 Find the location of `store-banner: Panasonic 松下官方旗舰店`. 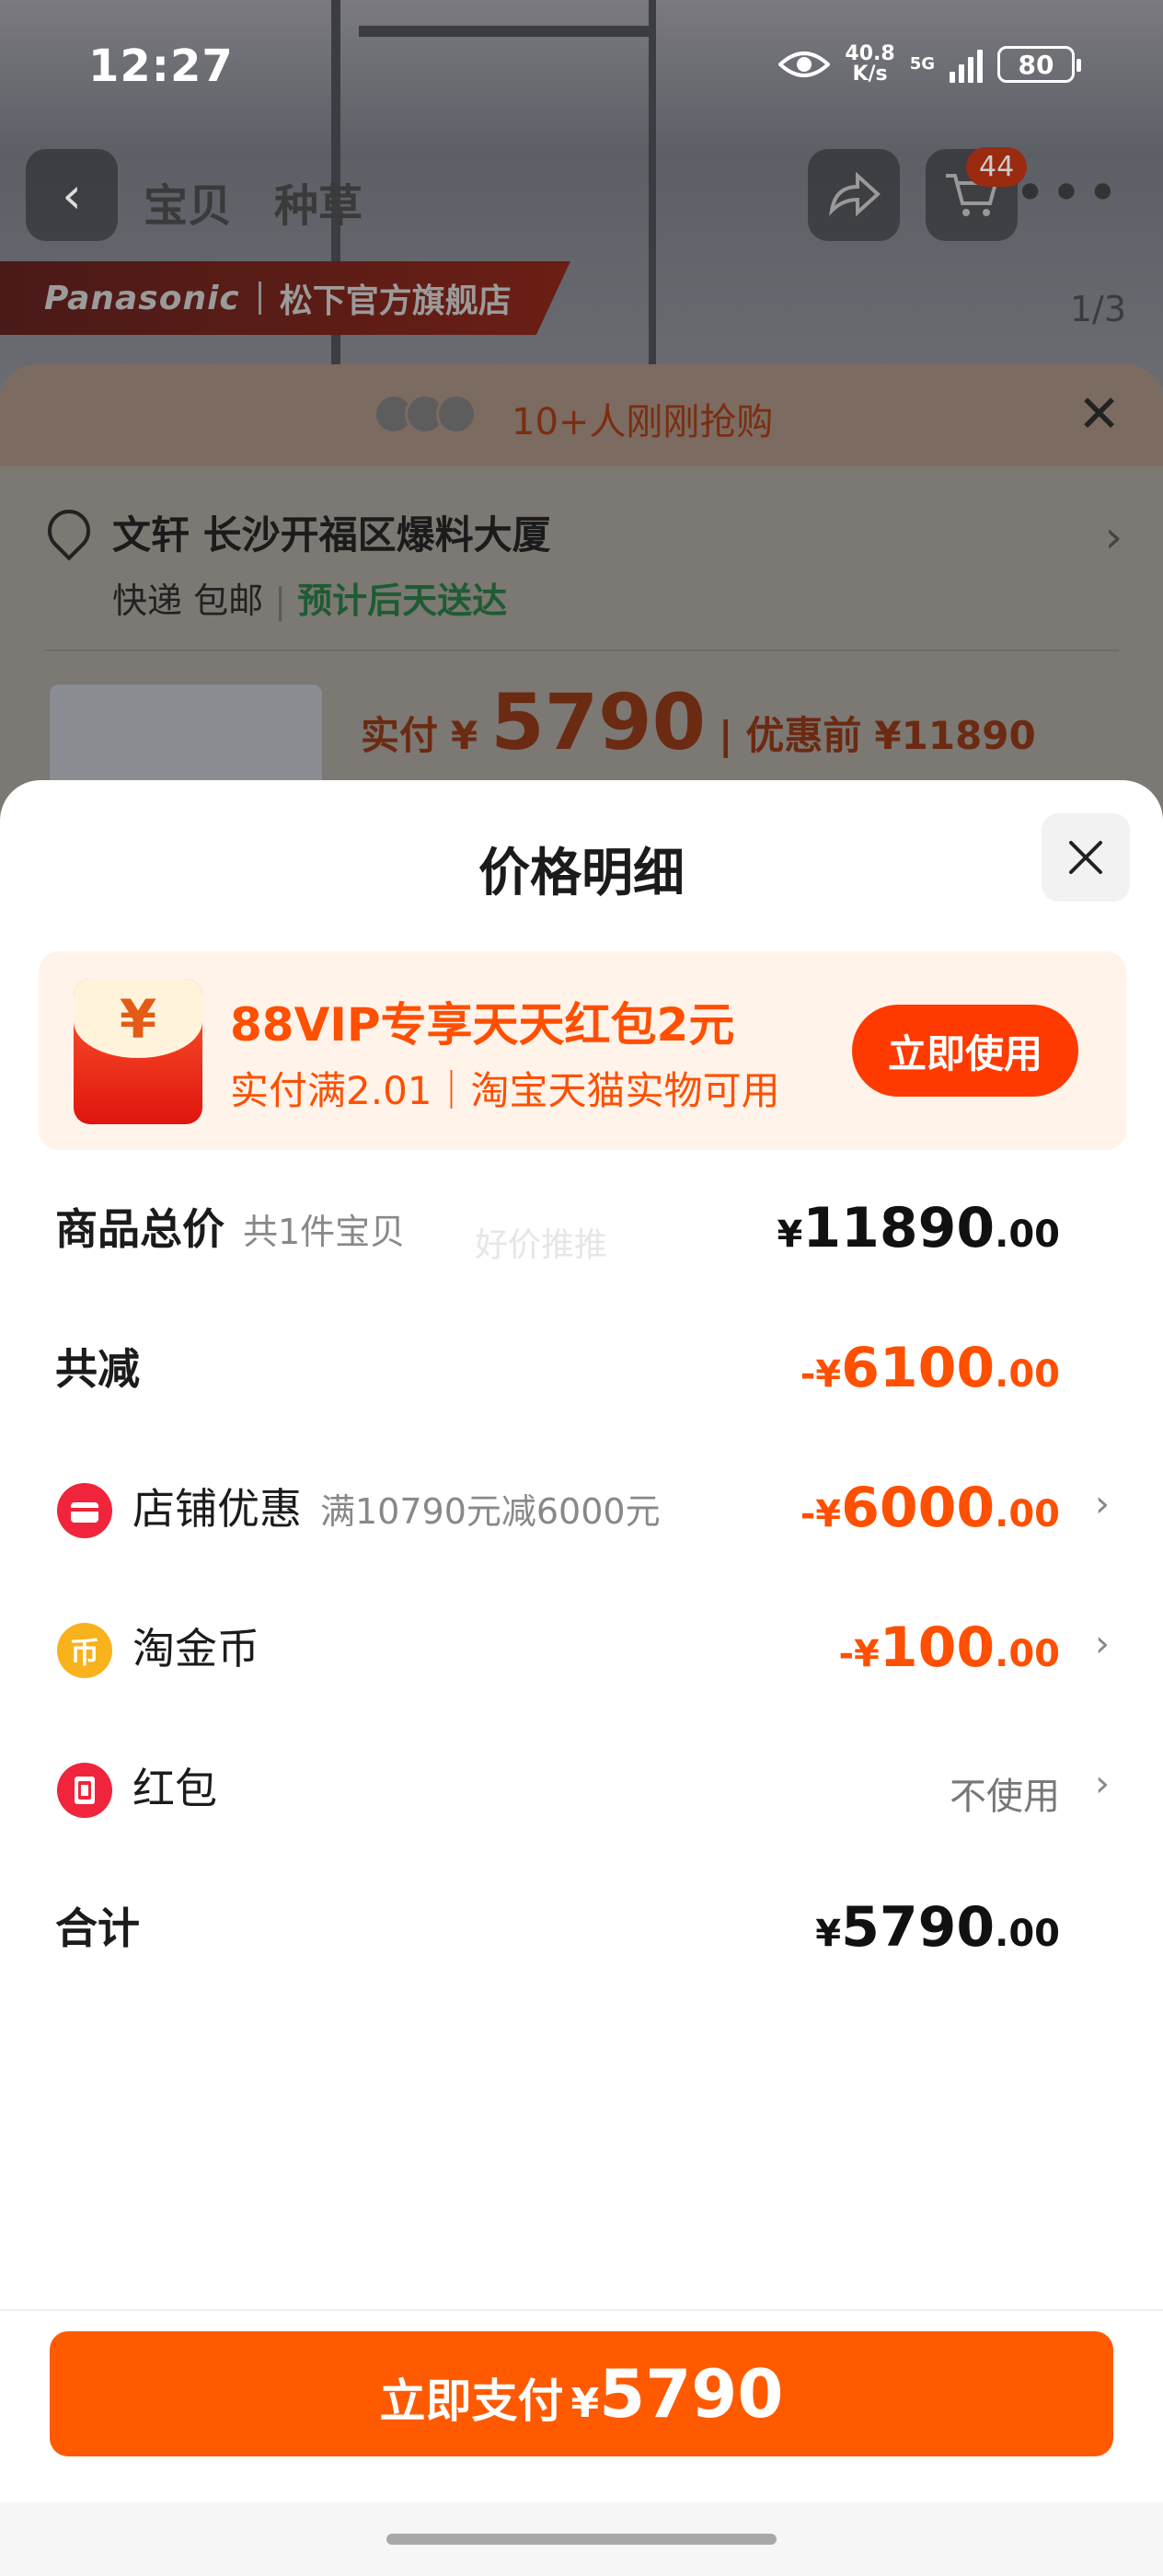

store-banner: Panasonic 松下官方旗舰店 is located at coordinates (285, 298).